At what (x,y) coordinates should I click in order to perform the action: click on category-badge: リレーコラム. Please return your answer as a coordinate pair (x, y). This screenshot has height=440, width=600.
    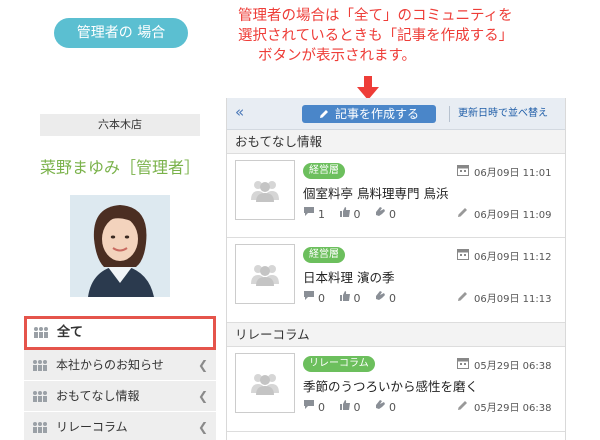
    Looking at the image, I should click on (339, 364).